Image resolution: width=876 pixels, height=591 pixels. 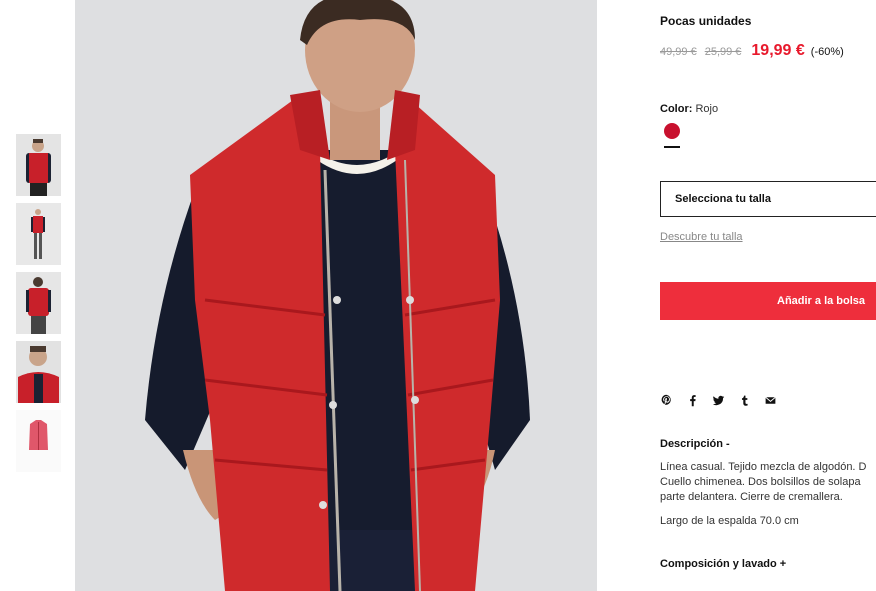 I want to click on swatch-selected-indicator, so click(x=672, y=147).